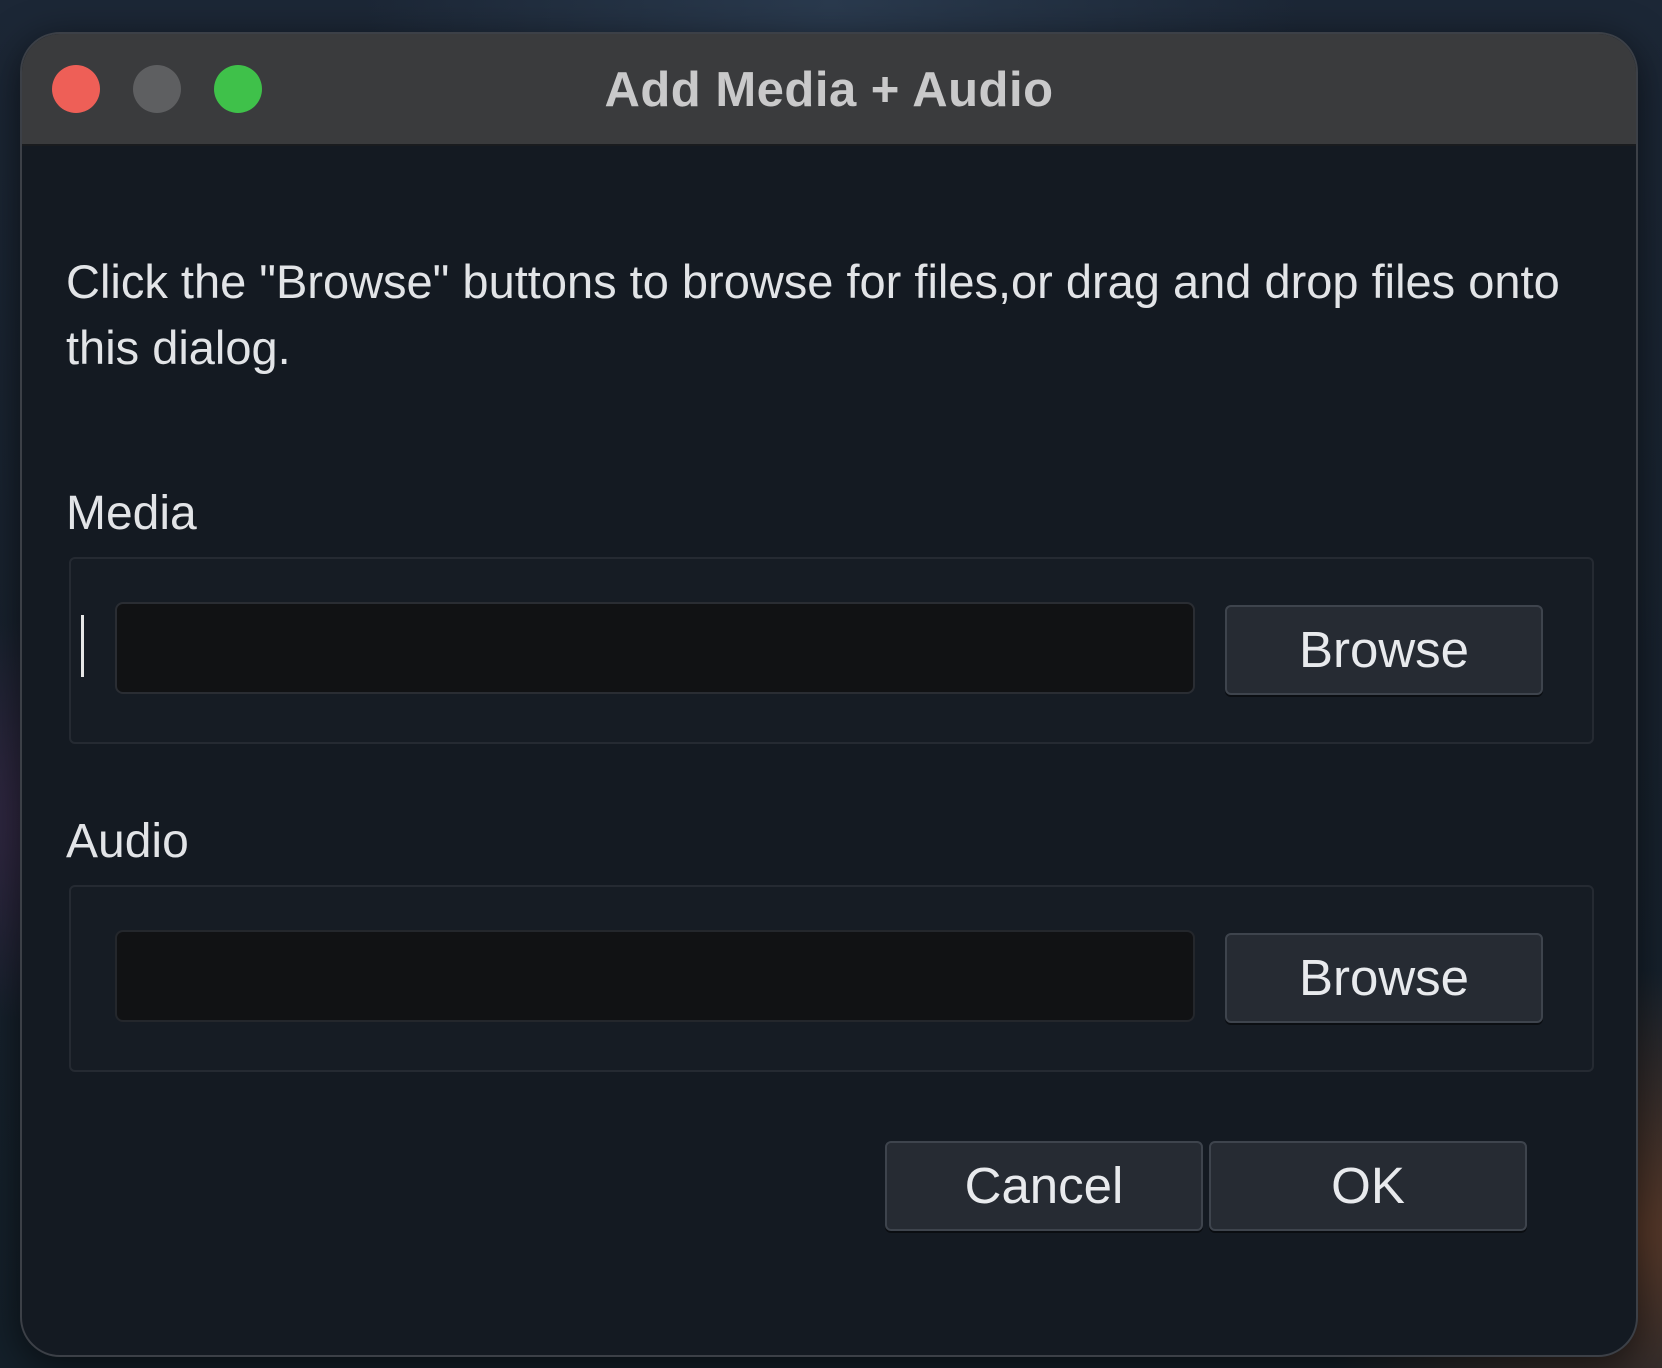  I want to click on audio-label: Audio, so click(127, 841).